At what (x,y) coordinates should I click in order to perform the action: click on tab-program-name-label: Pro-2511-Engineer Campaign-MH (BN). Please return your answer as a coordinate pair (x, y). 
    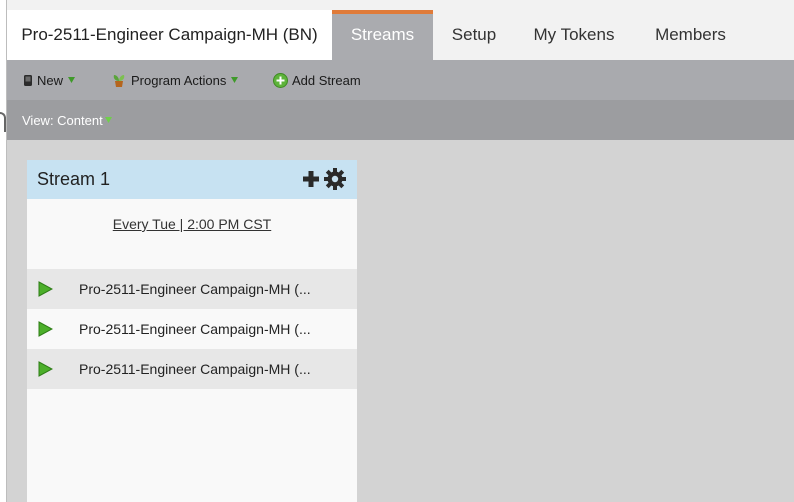
    Looking at the image, I should click on (169, 34).